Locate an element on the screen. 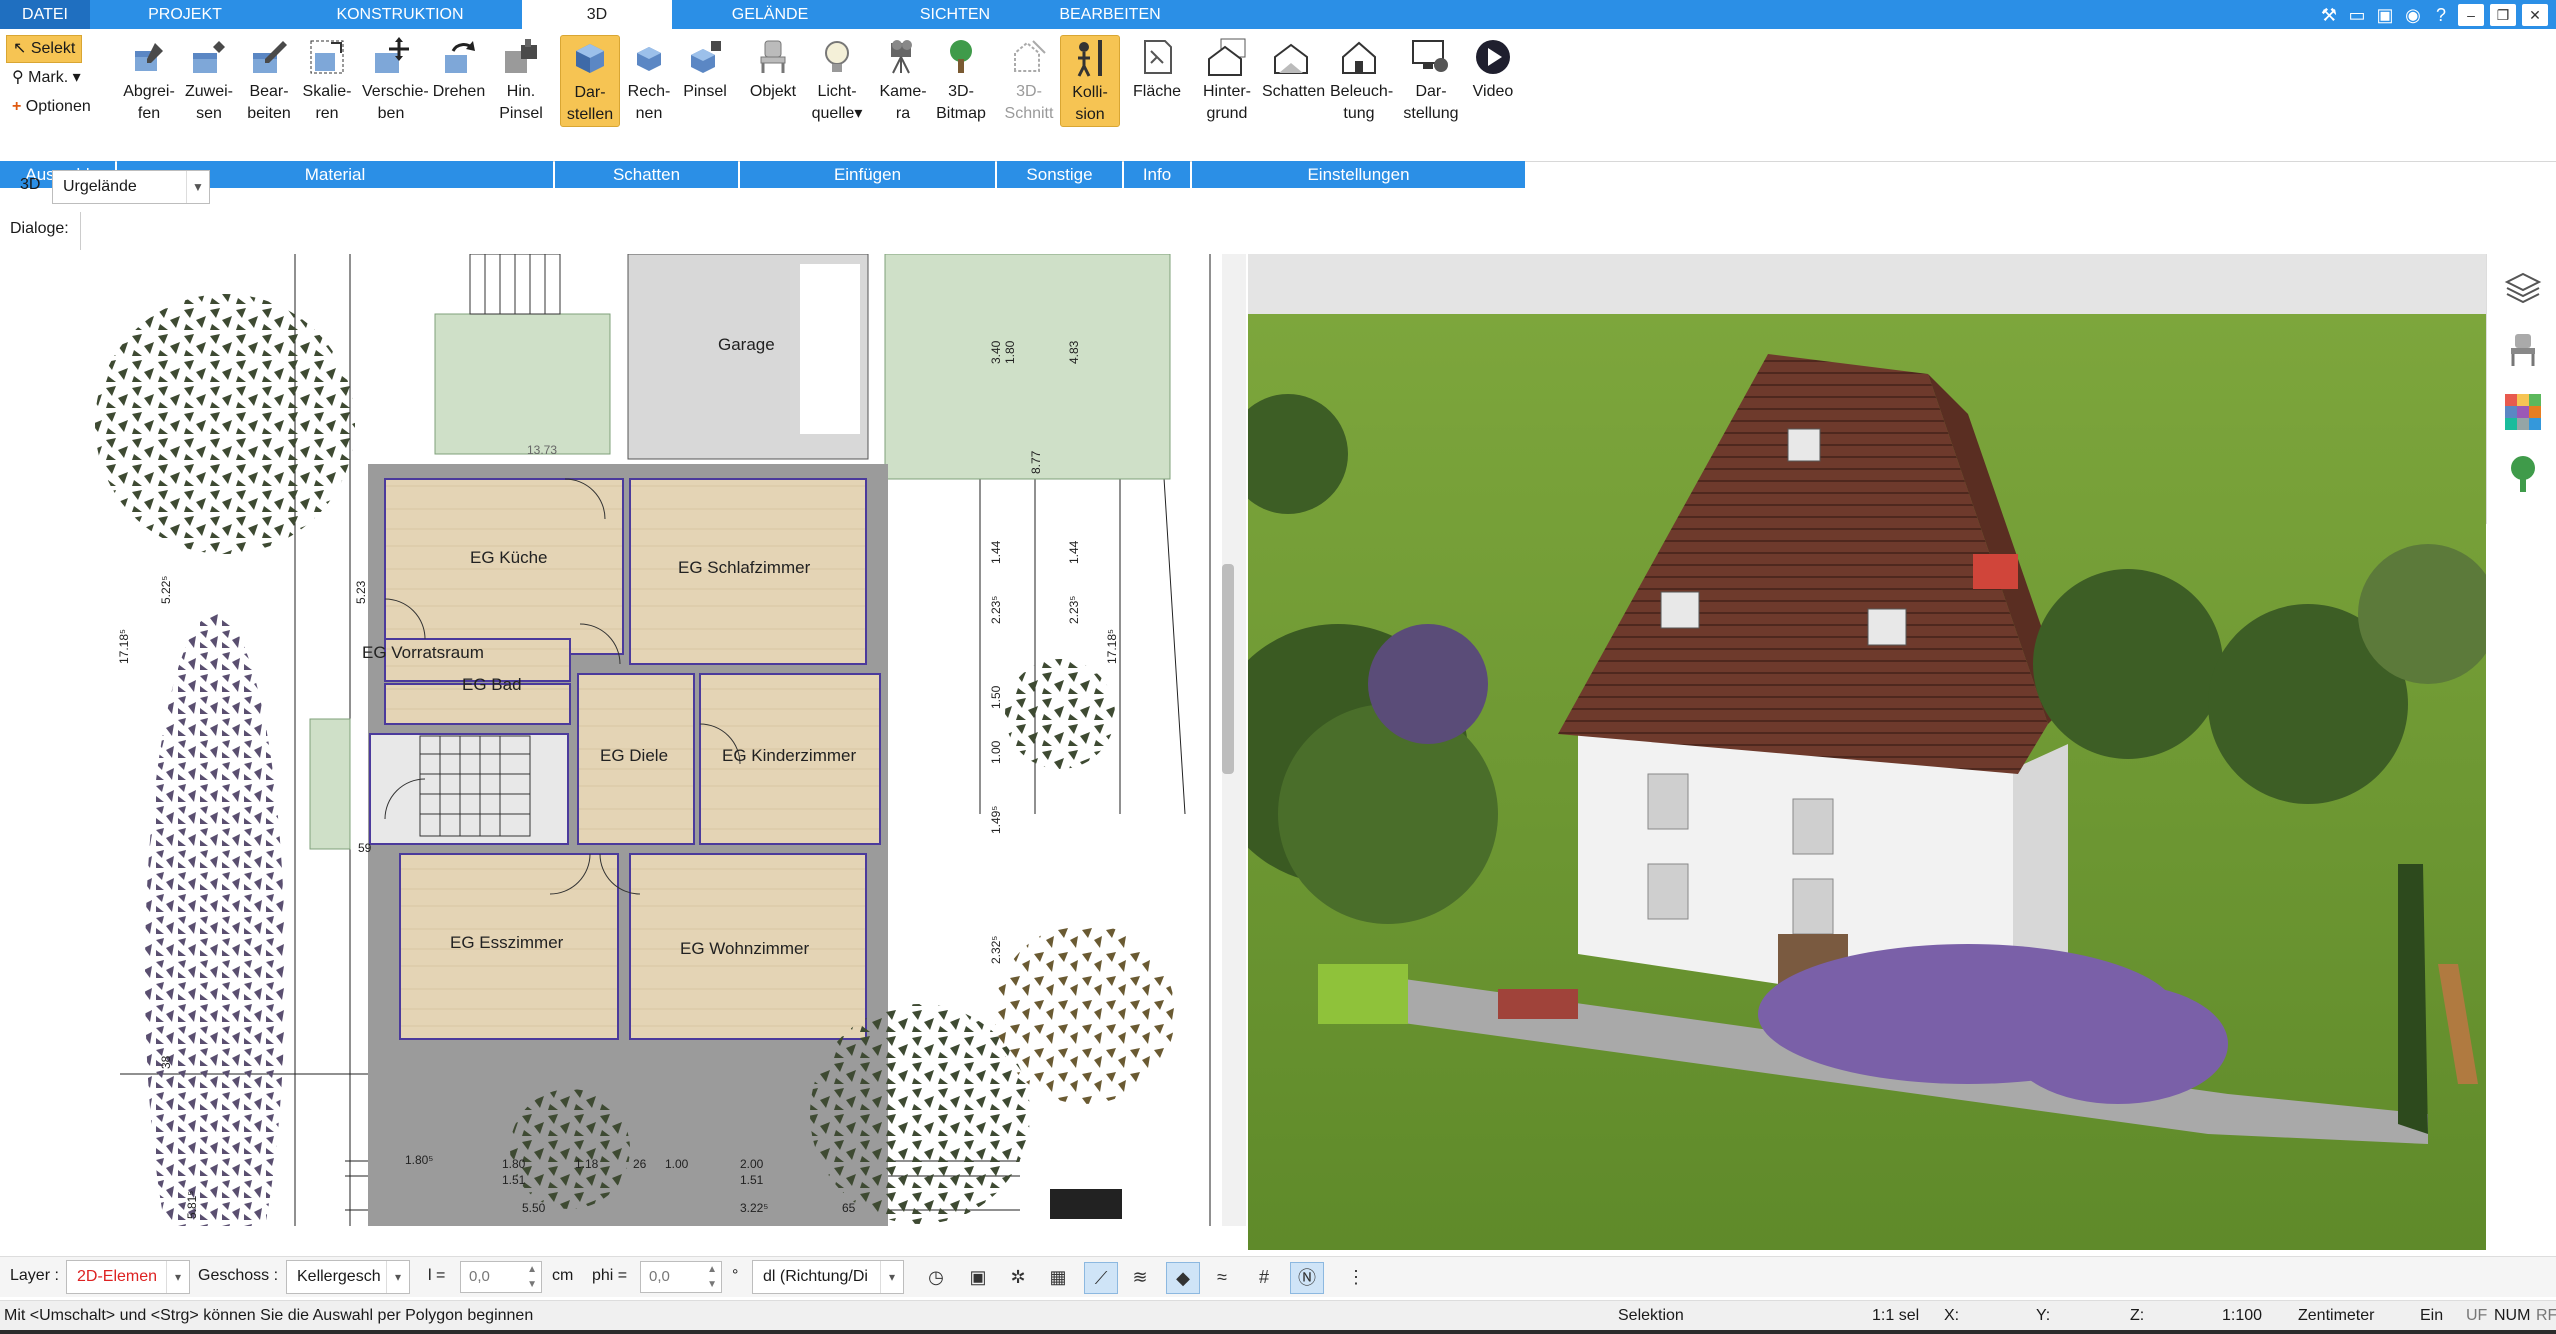 This screenshot has height=1334, width=2556. window-layout-icon: ▭ is located at coordinates (2357, 15).